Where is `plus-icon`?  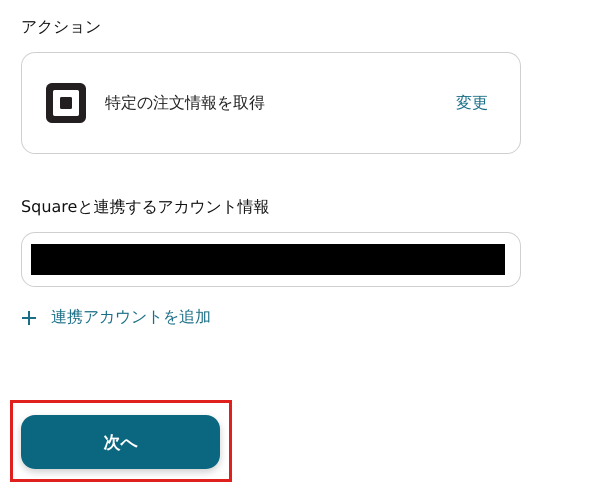
plus-icon is located at coordinates (29, 318).